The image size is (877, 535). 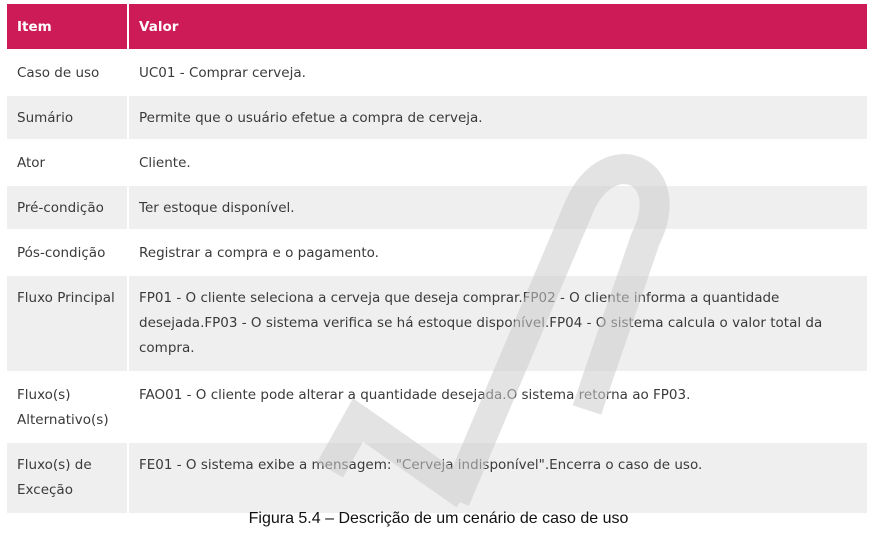 I want to click on row-valor: Cliente., so click(x=497, y=162).